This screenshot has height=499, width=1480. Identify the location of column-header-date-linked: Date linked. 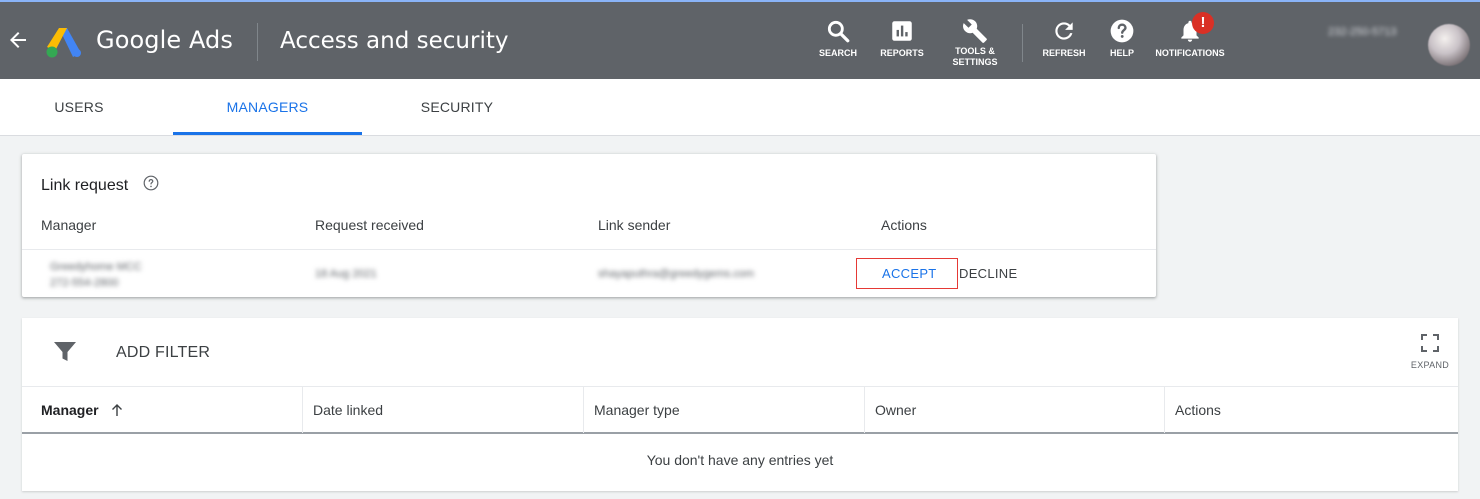
(443, 410).